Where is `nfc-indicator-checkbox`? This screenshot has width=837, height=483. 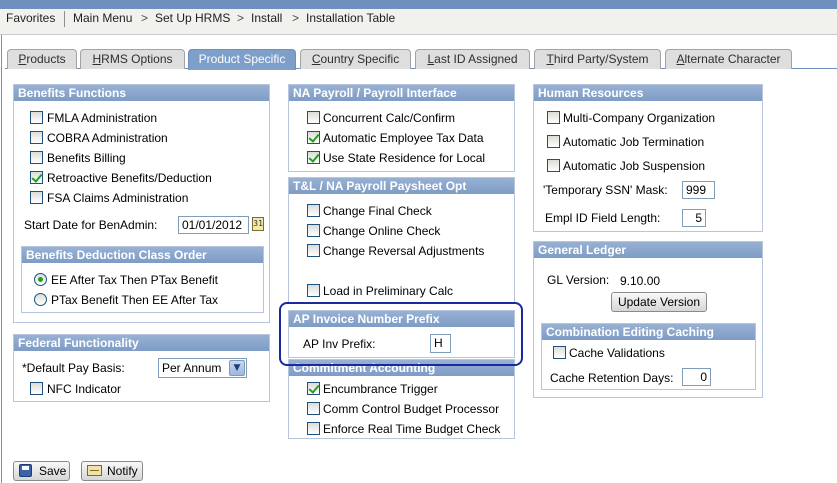 nfc-indicator-checkbox is located at coordinates (36, 388).